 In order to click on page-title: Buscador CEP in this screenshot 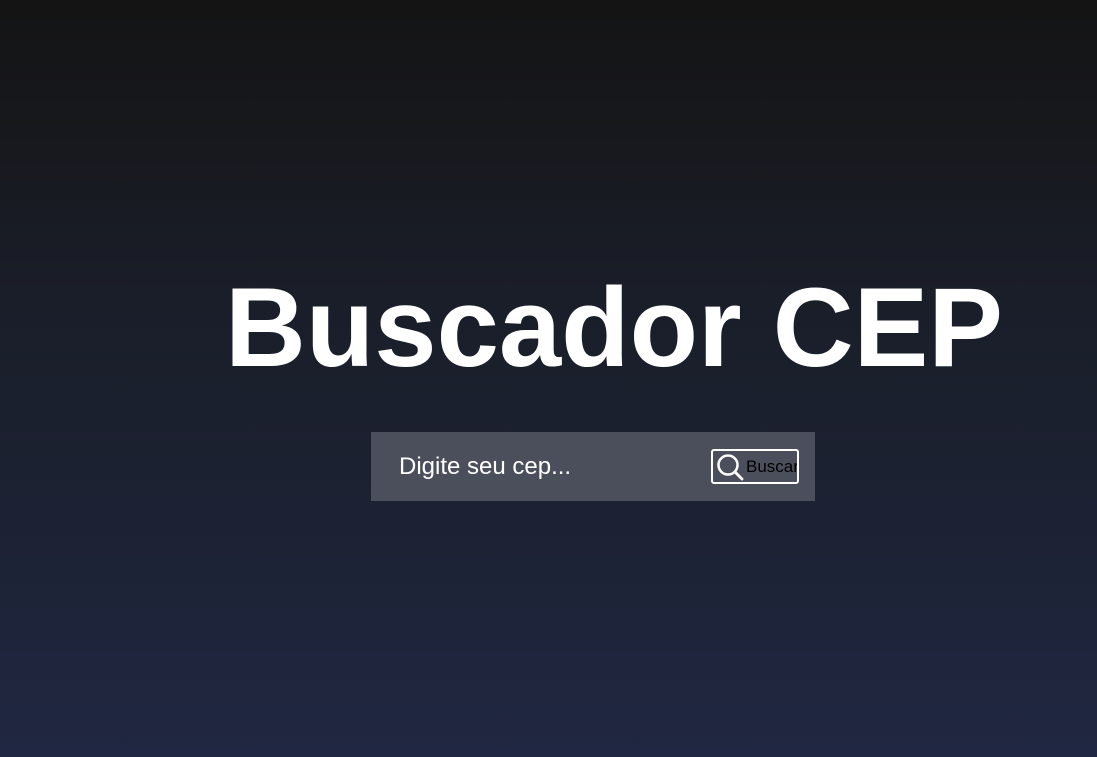, I will do `click(614, 327)`.